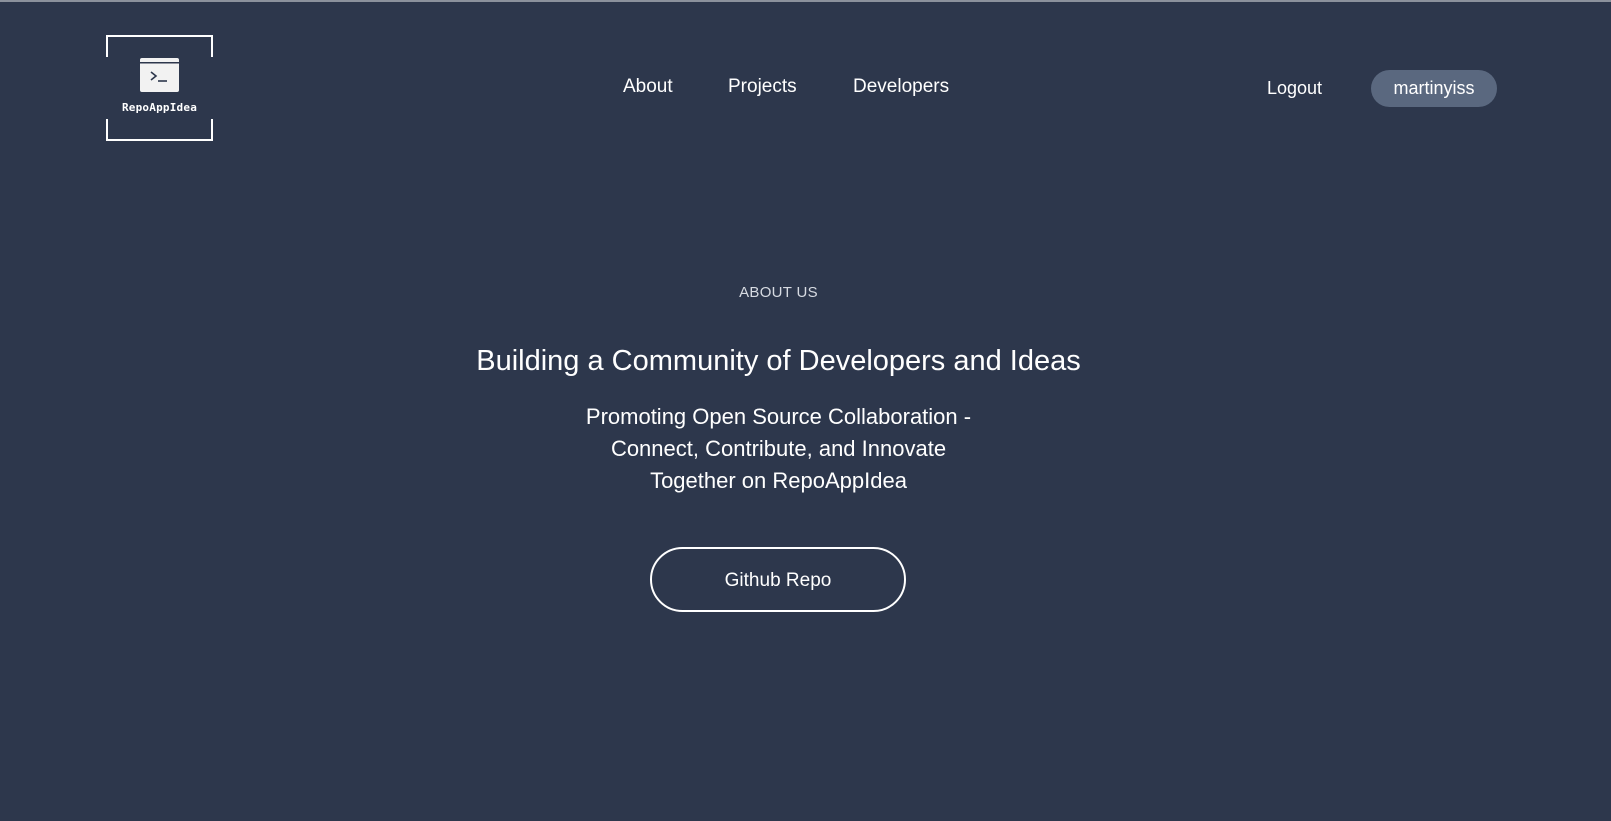 The image size is (1611, 821). Describe the element at coordinates (1294, 88) in the screenshot. I see `logout-link: Logout` at that location.